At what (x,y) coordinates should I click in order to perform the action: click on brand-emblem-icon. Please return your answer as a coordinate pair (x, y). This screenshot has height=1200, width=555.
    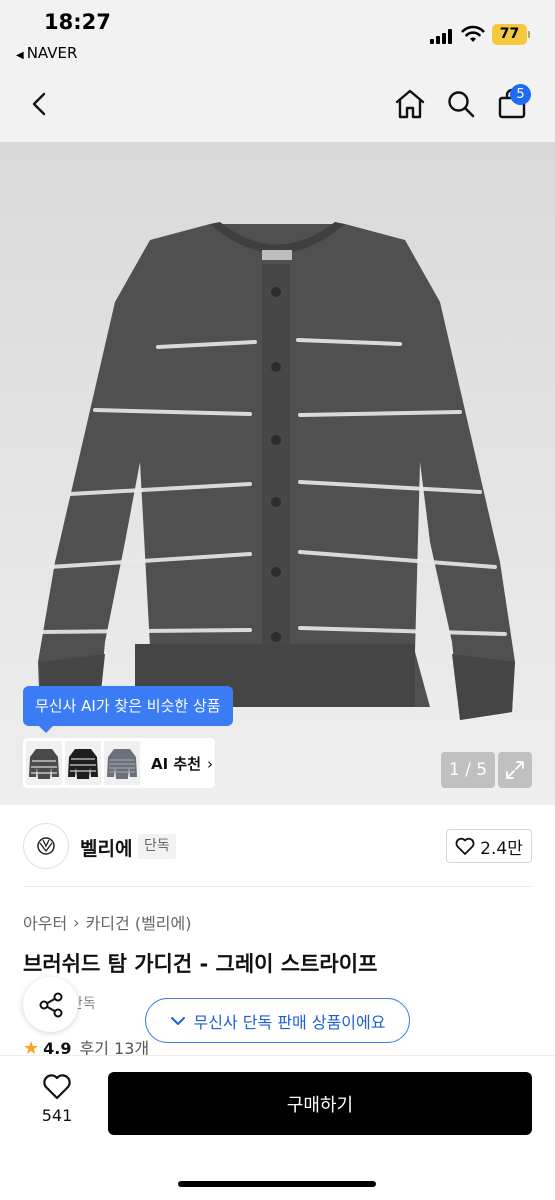
    Looking at the image, I should click on (46, 846).